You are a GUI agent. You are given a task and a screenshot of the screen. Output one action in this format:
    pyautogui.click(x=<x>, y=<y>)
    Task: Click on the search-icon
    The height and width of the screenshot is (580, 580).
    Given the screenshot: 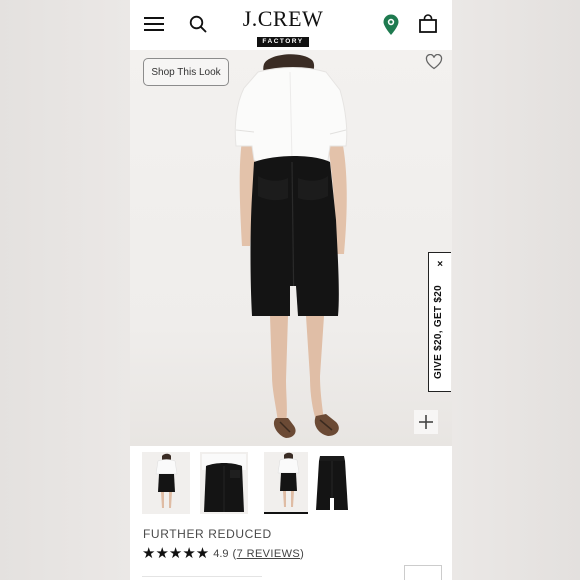 What is the action you would take?
    pyautogui.click(x=198, y=24)
    